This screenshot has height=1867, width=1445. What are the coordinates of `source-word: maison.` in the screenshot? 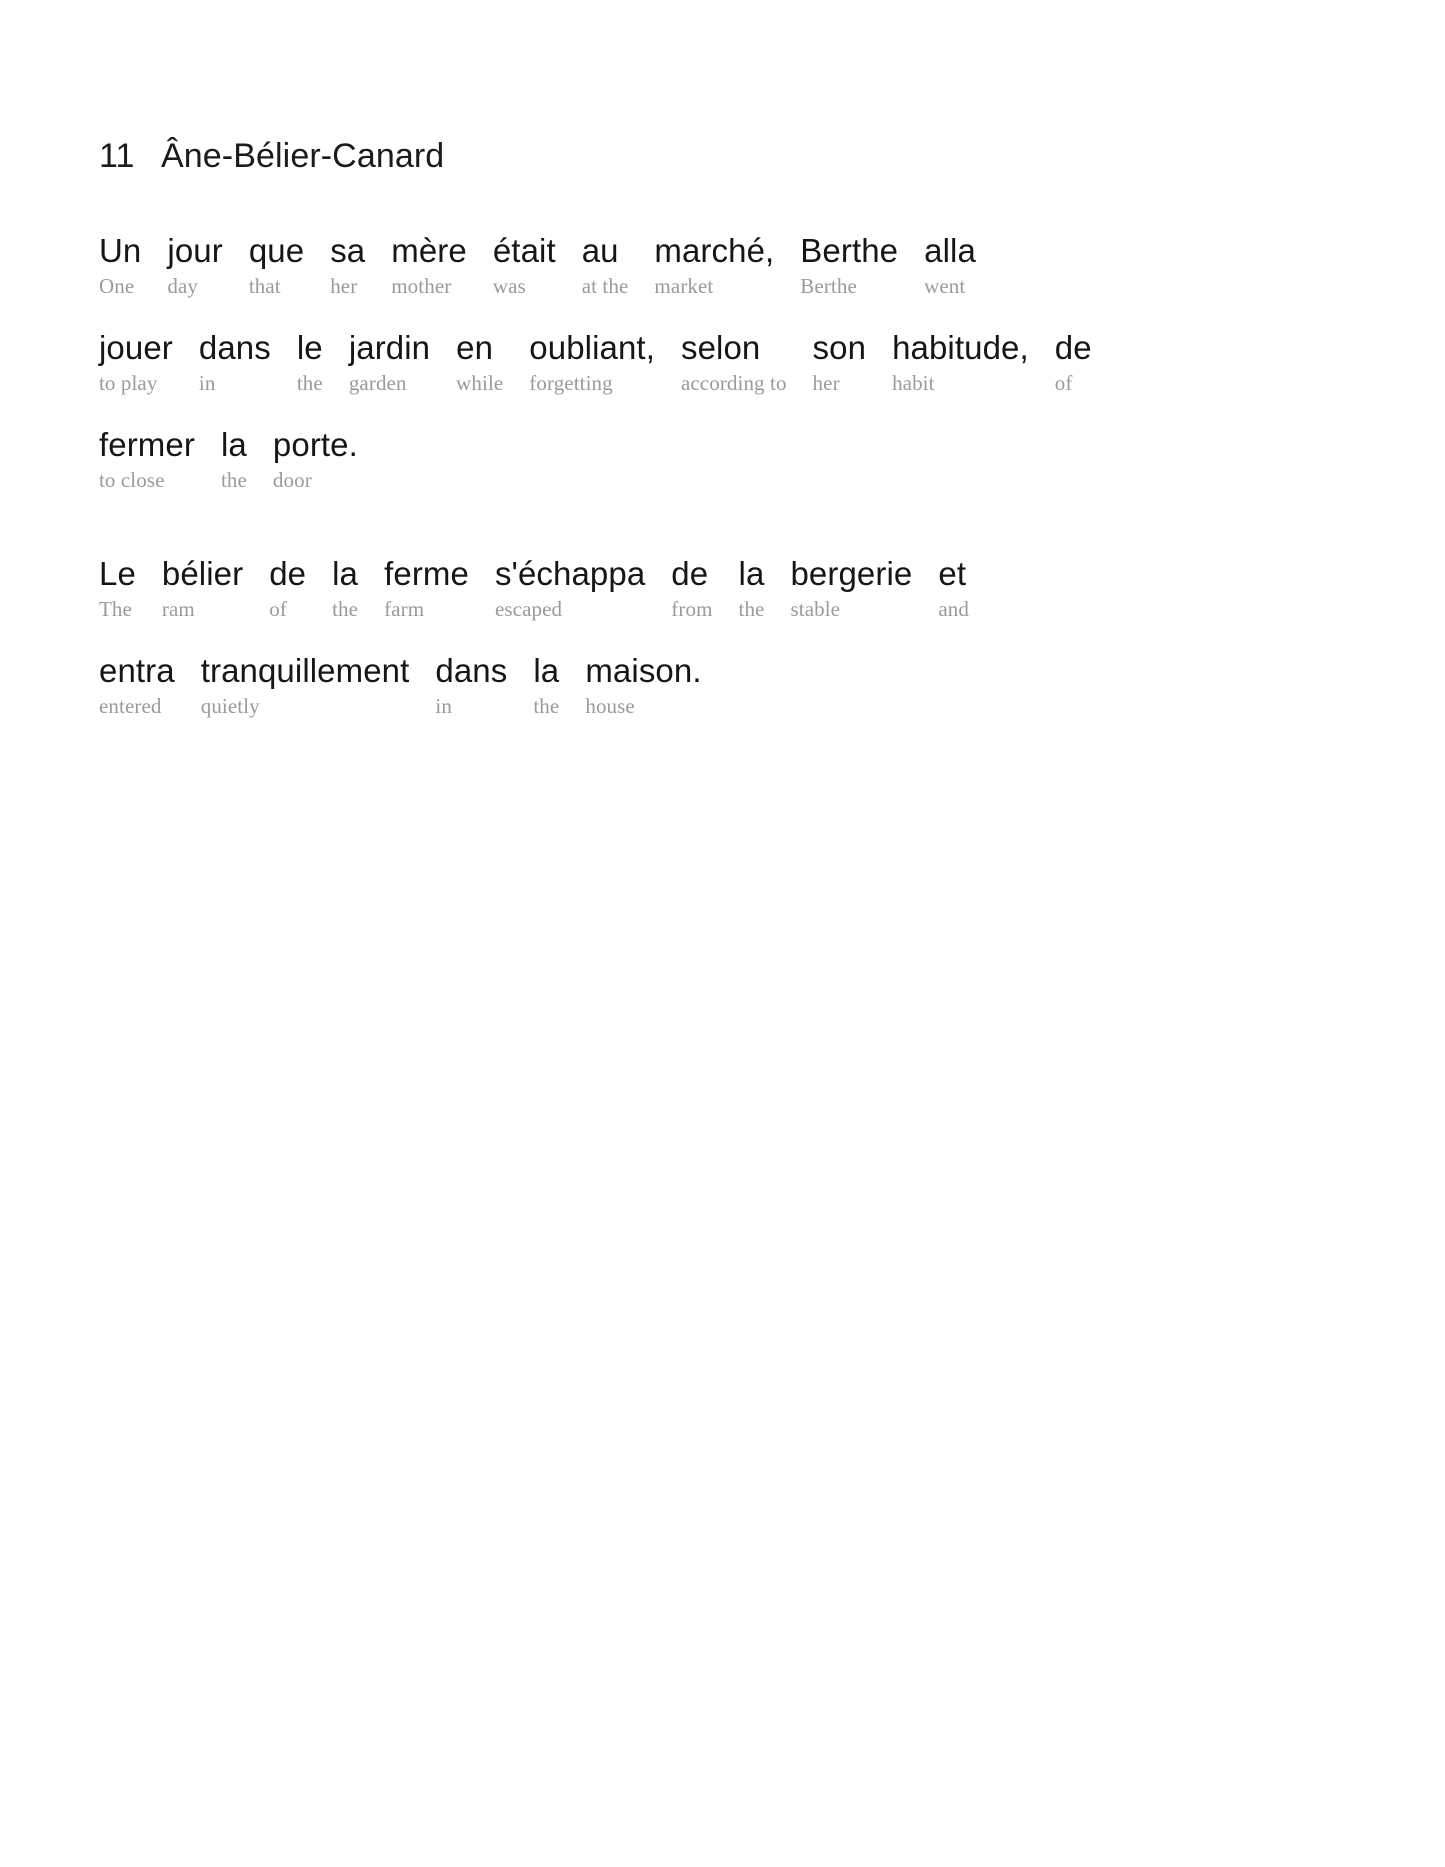 It's located at (643, 671).